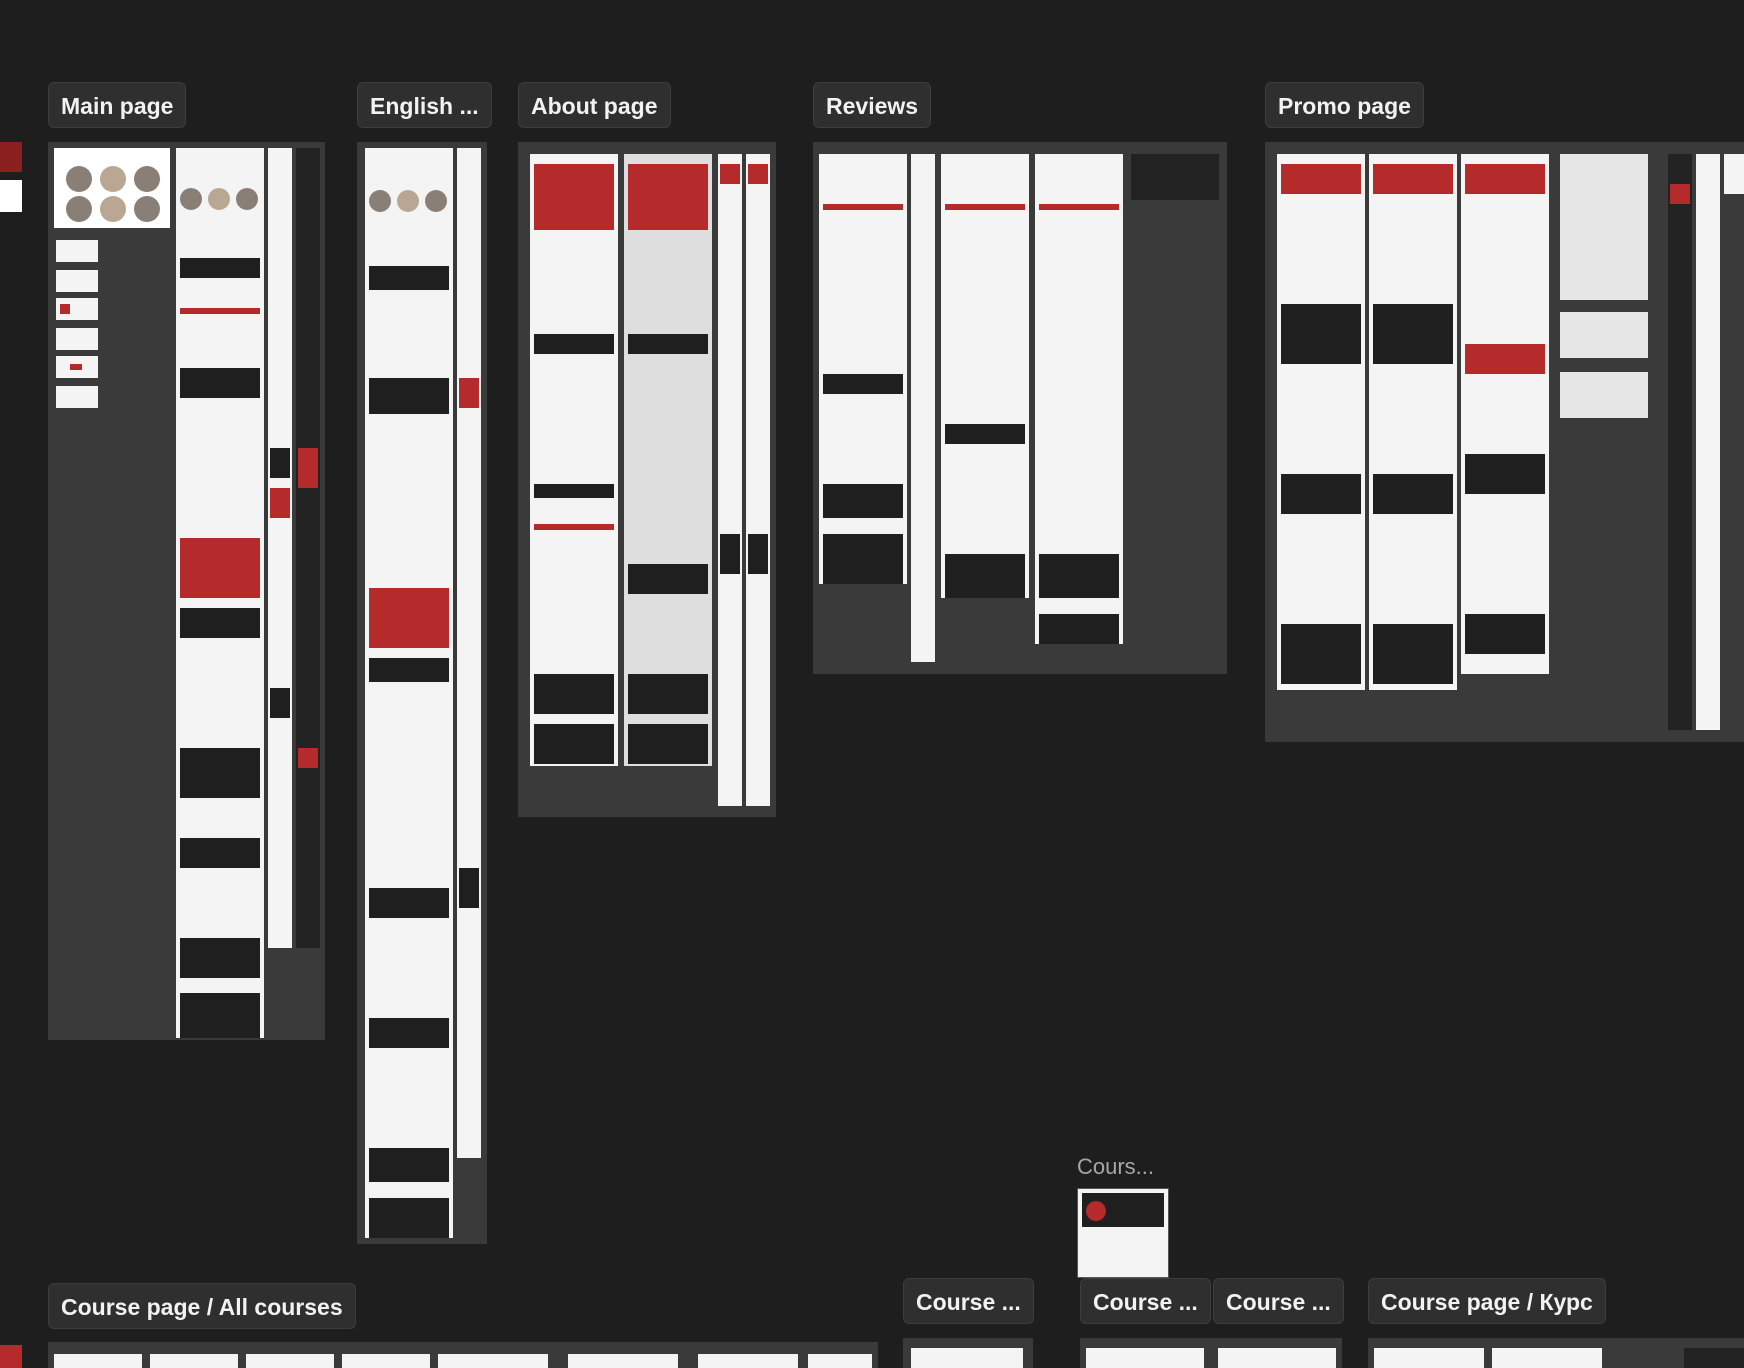 The image size is (1744, 1368). What do you see at coordinates (220, 593) in the screenshot?
I see `main-page-desktop-frame` at bounding box center [220, 593].